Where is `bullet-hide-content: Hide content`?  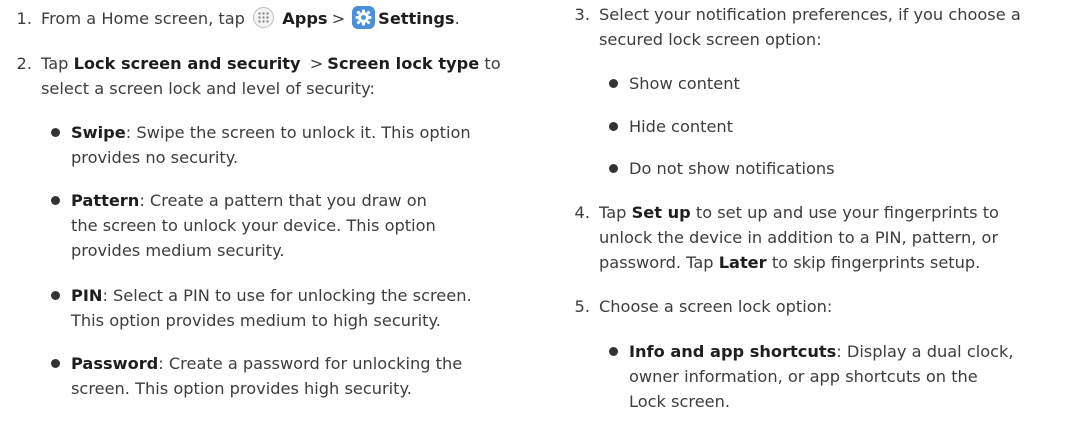 bullet-hide-content: Hide content is located at coordinates (813, 126).